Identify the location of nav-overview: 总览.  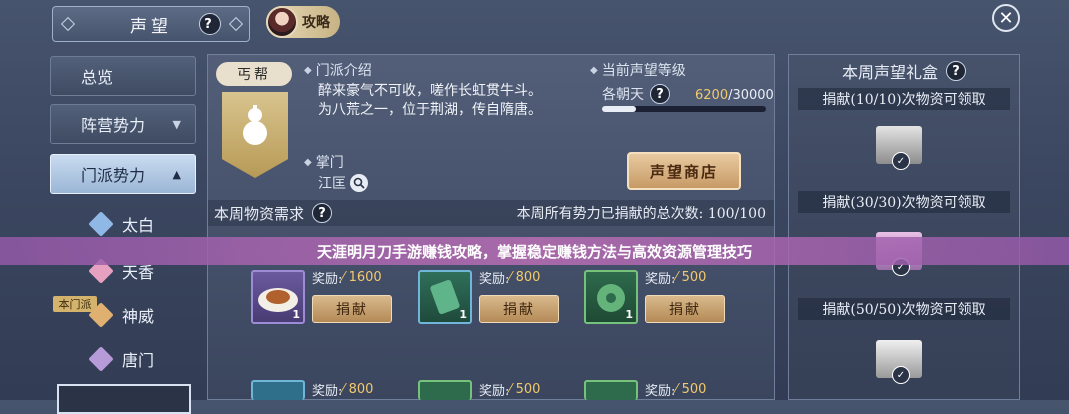
(123, 76).